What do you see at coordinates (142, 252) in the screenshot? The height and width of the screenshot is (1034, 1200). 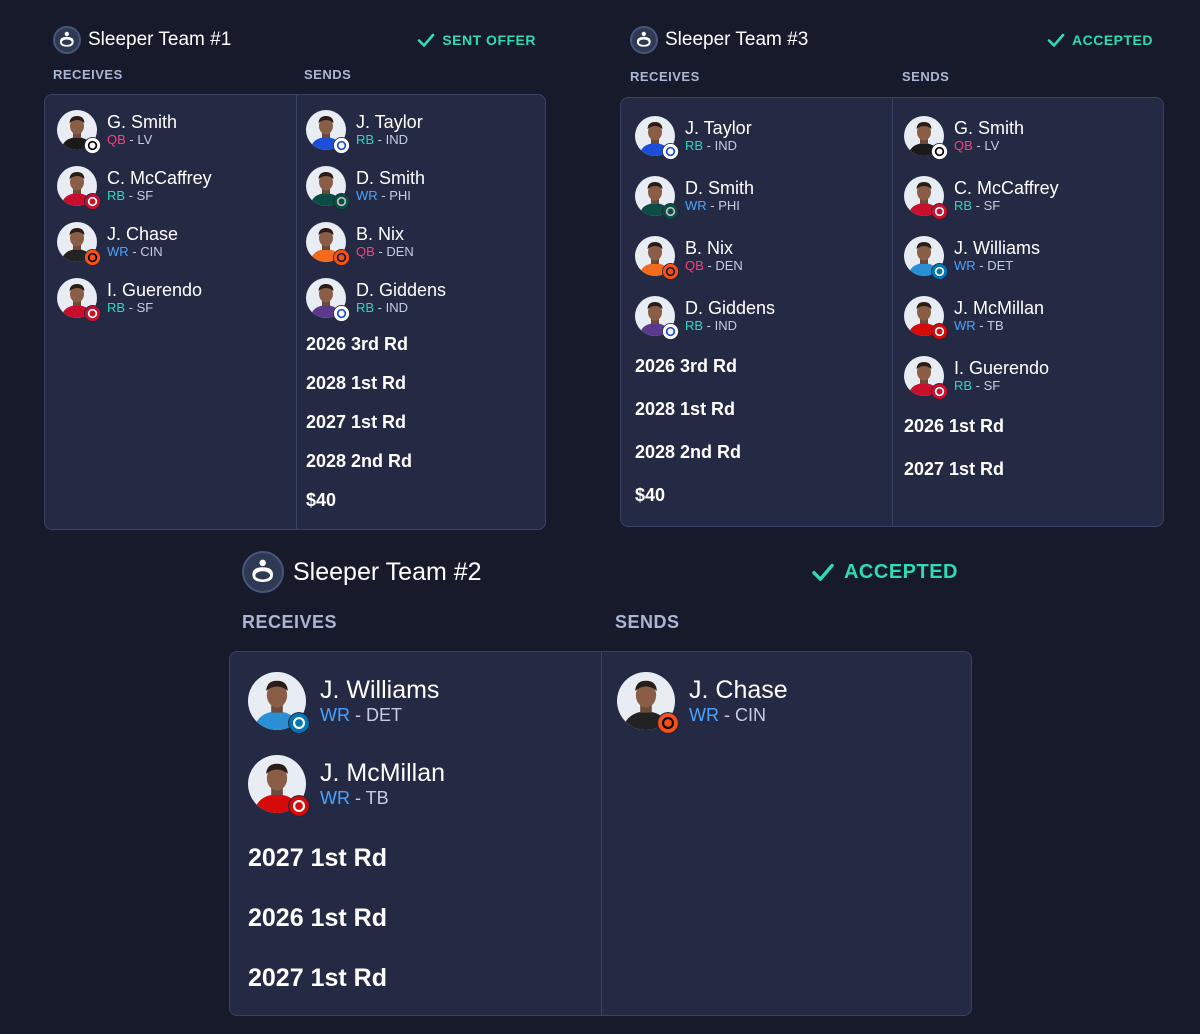 I see `player-meta: WR - CIN` at bounding box center [142, 252].